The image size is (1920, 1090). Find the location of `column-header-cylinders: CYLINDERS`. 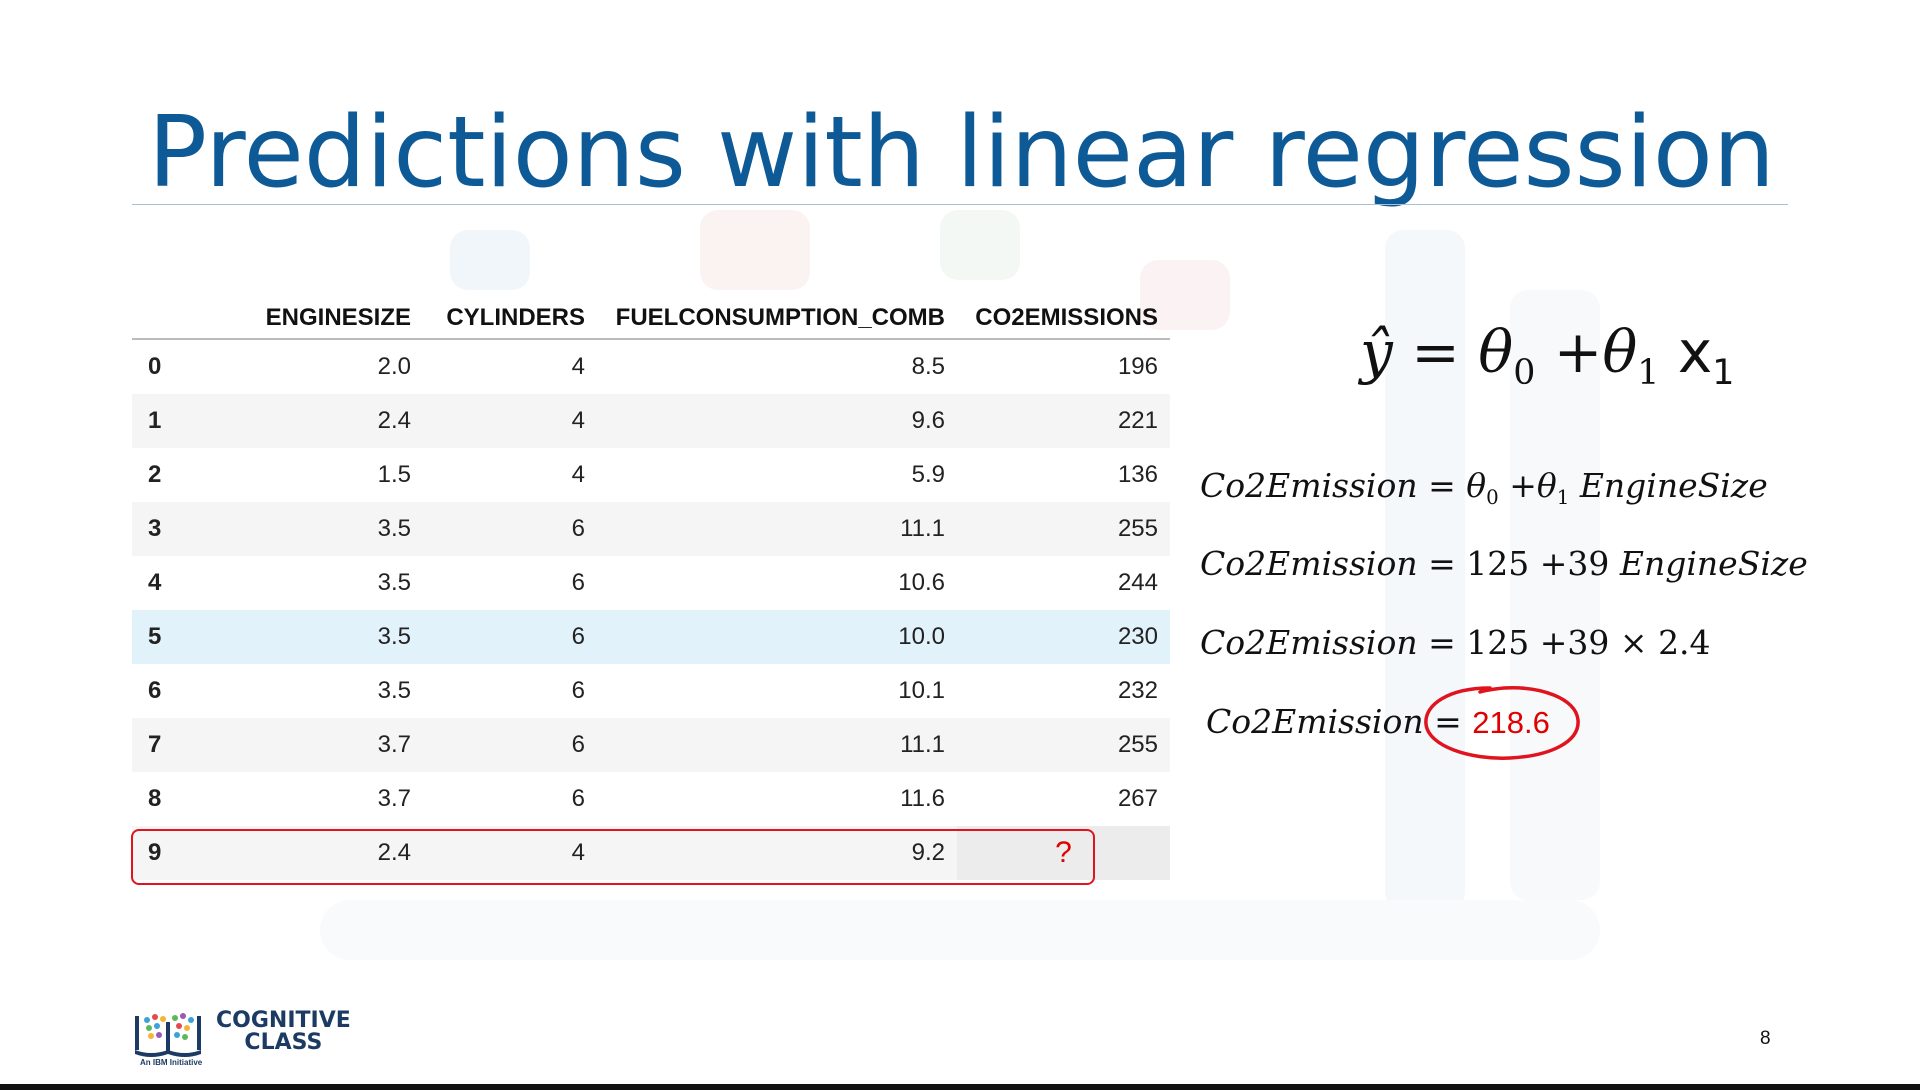

column-header-cylinders: CYLINDERS is located at coordinates (510, 319).